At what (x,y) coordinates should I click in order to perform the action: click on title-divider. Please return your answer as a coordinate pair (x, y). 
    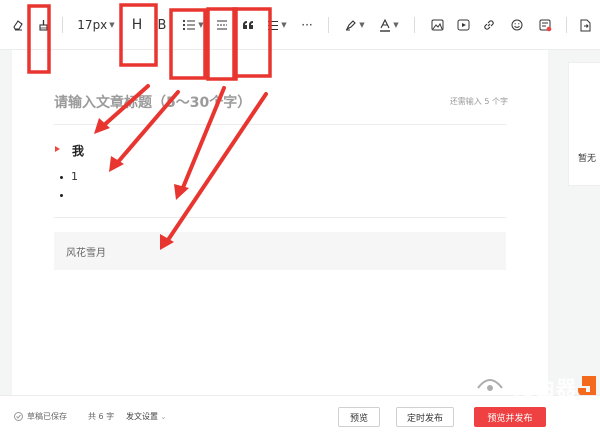
    Looking at the image, I should click on (280, 124).